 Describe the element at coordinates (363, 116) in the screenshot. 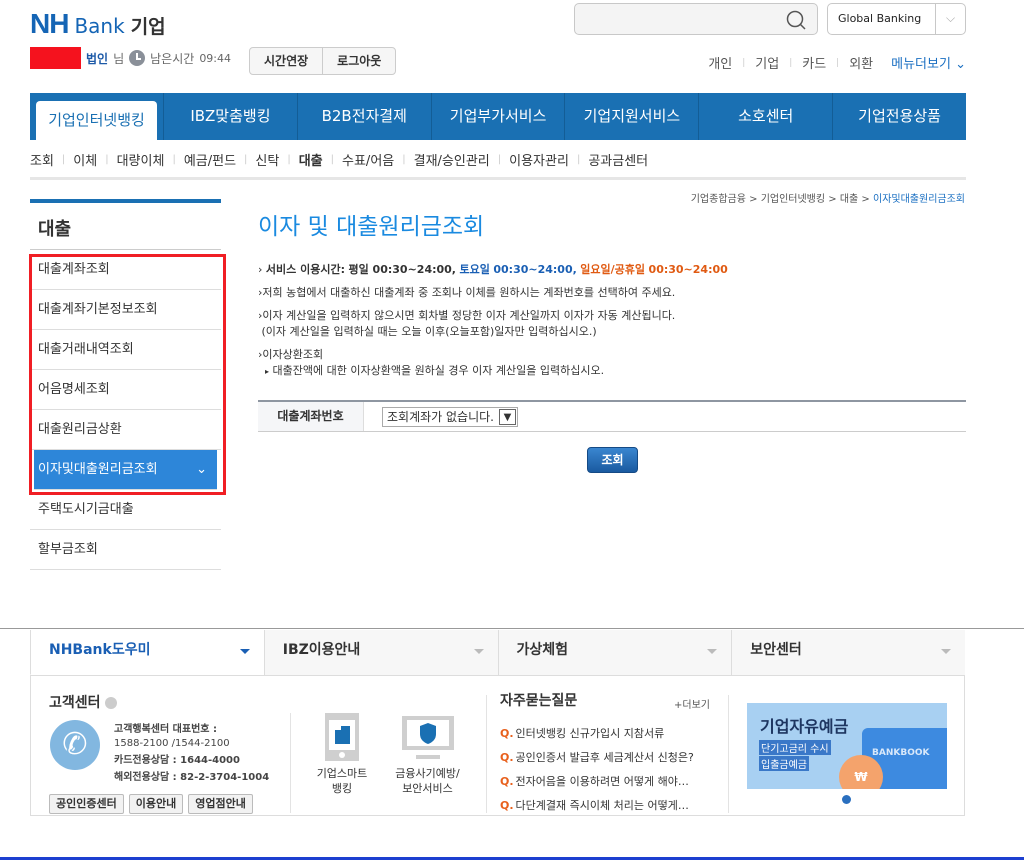

I see `gnb-b2b: B2B전자결제` at that location.